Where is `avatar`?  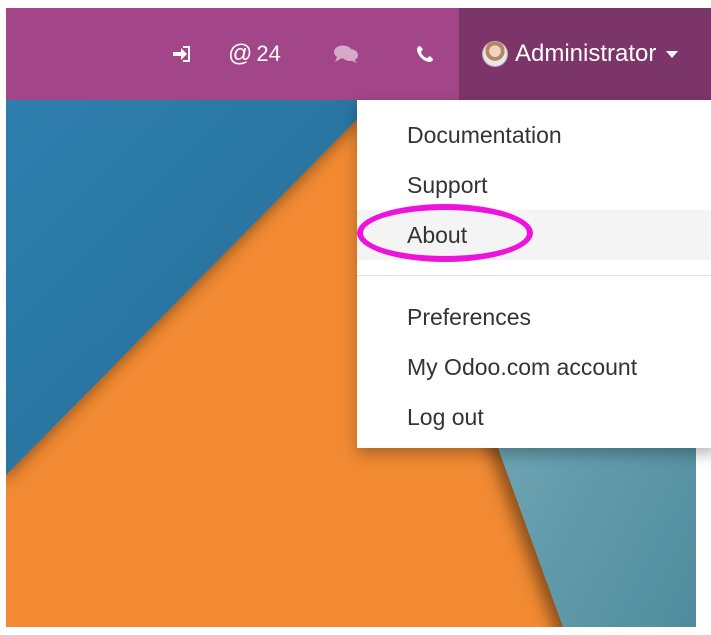
avatar is located at coordinates (495, 54).